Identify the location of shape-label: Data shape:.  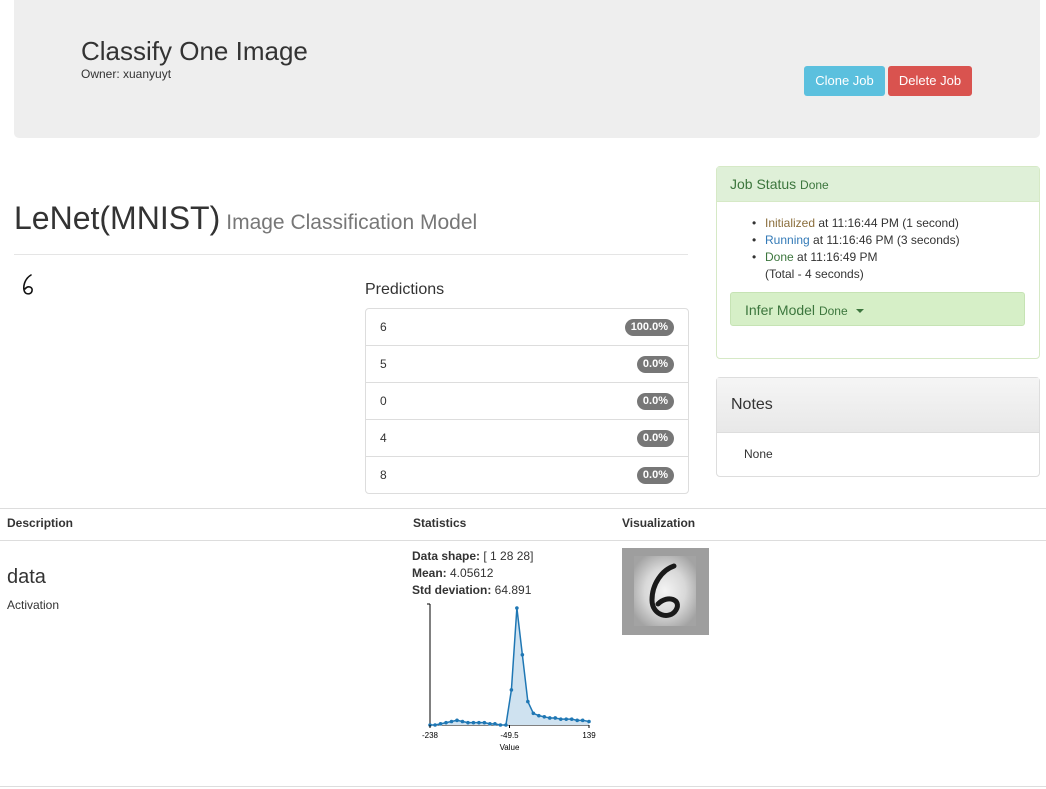
(446, 556).